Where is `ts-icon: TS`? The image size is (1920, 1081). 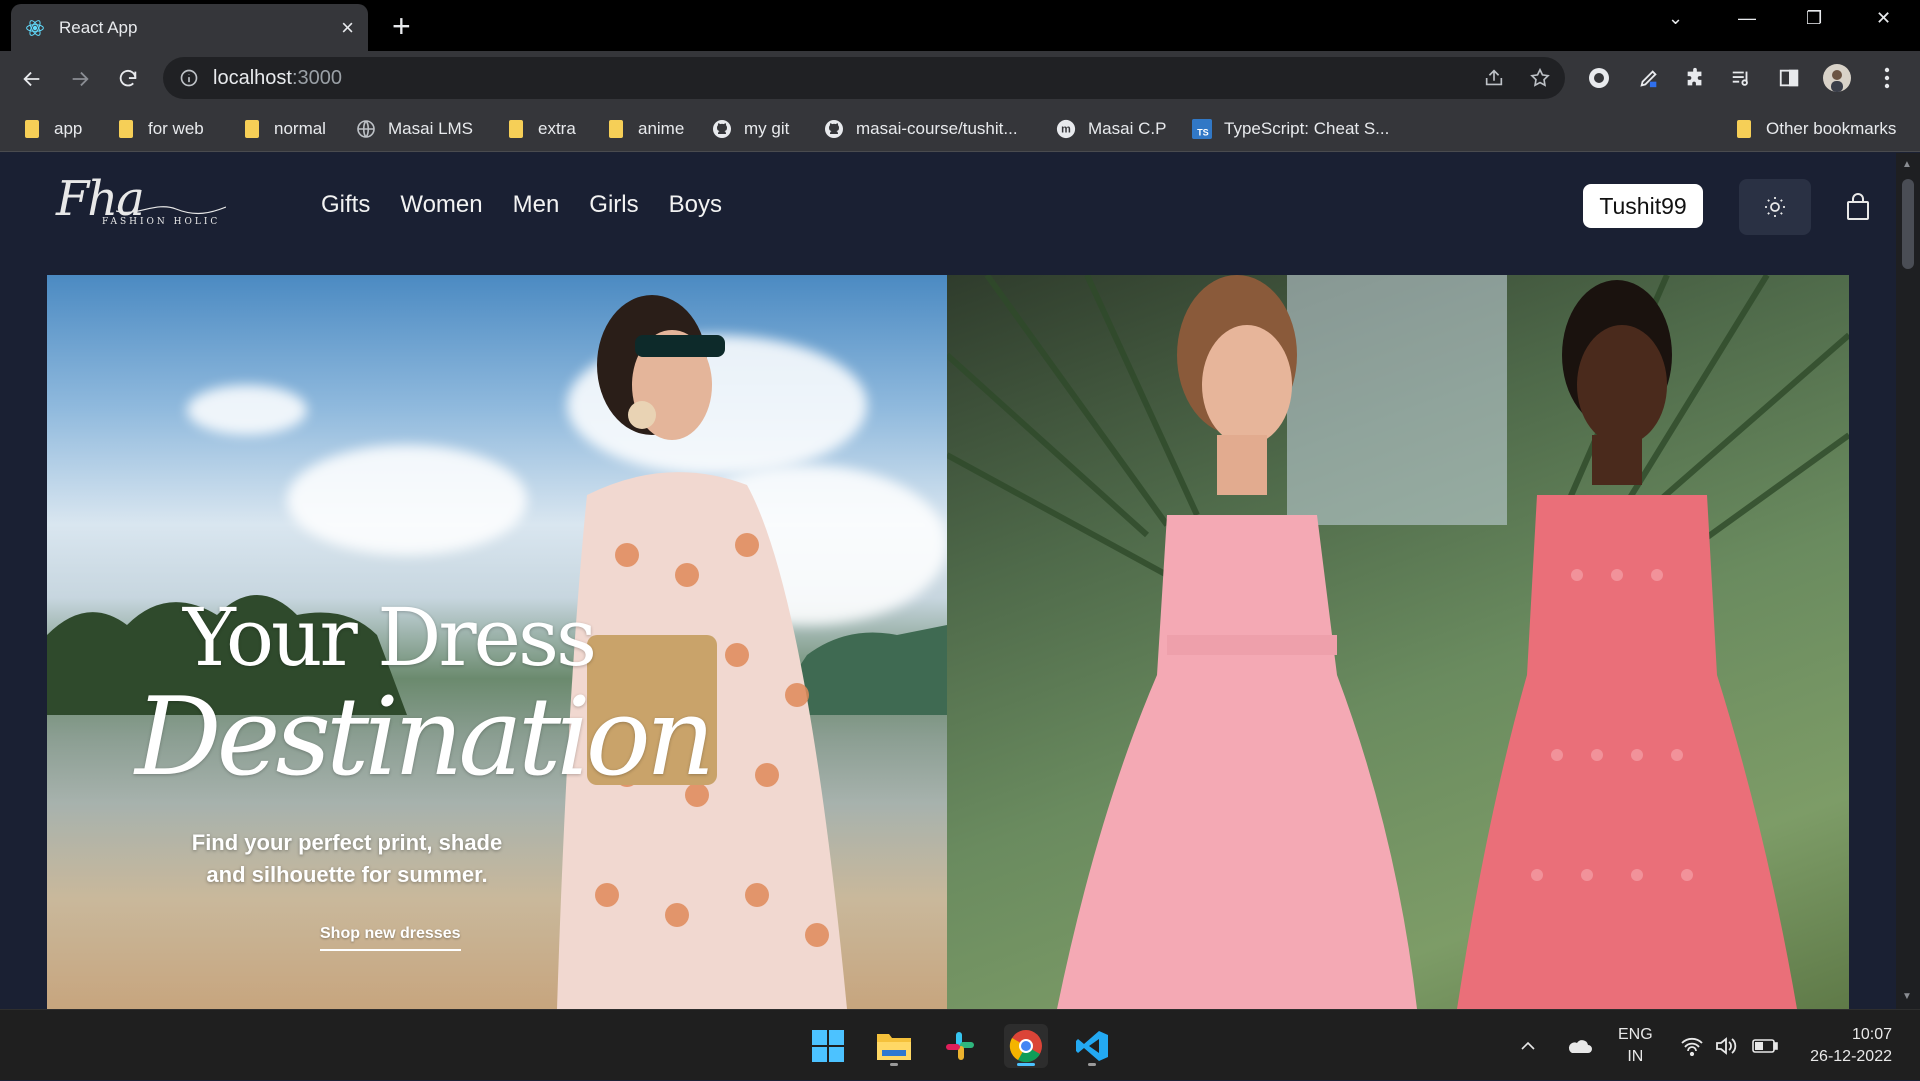
ts-icon: TS is located at coordinates (1202, 129).